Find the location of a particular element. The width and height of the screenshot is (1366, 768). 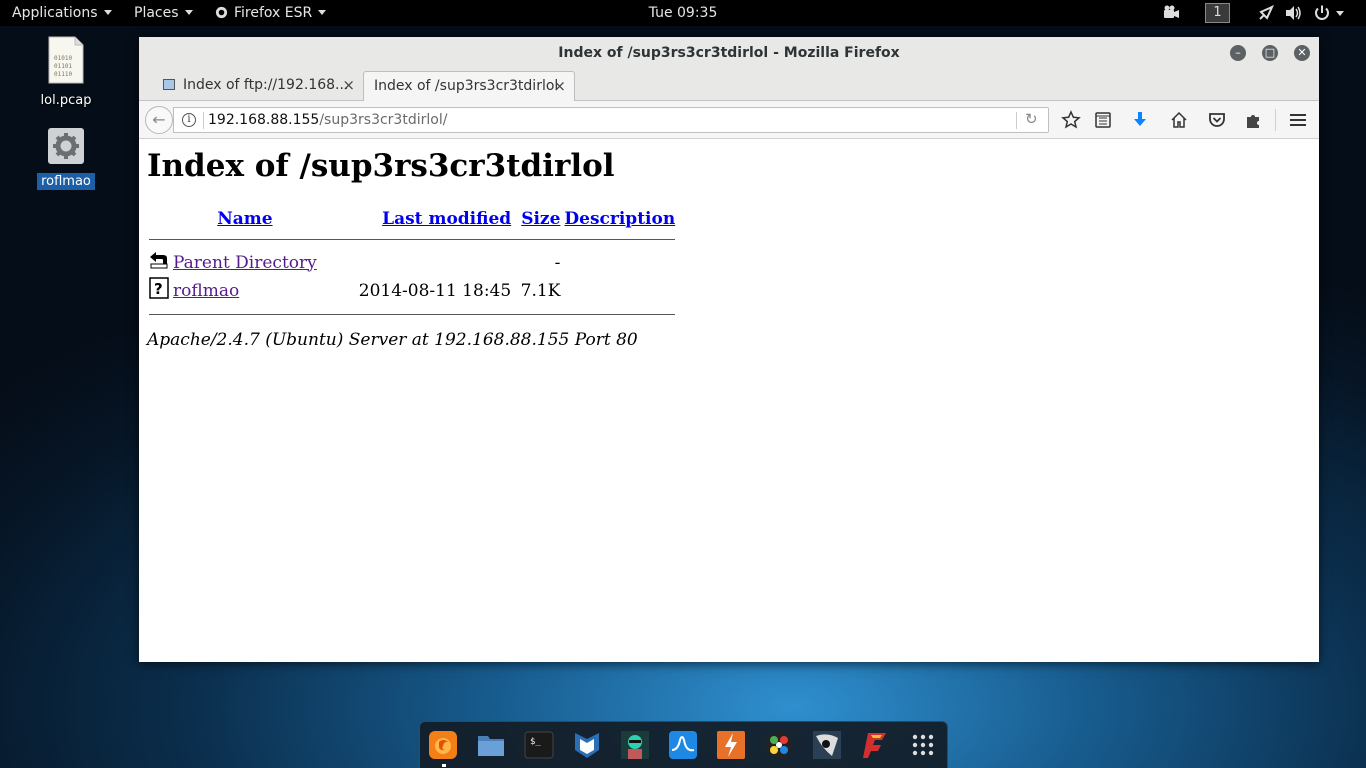

icon-column-header is located at coordinates (159, 219).